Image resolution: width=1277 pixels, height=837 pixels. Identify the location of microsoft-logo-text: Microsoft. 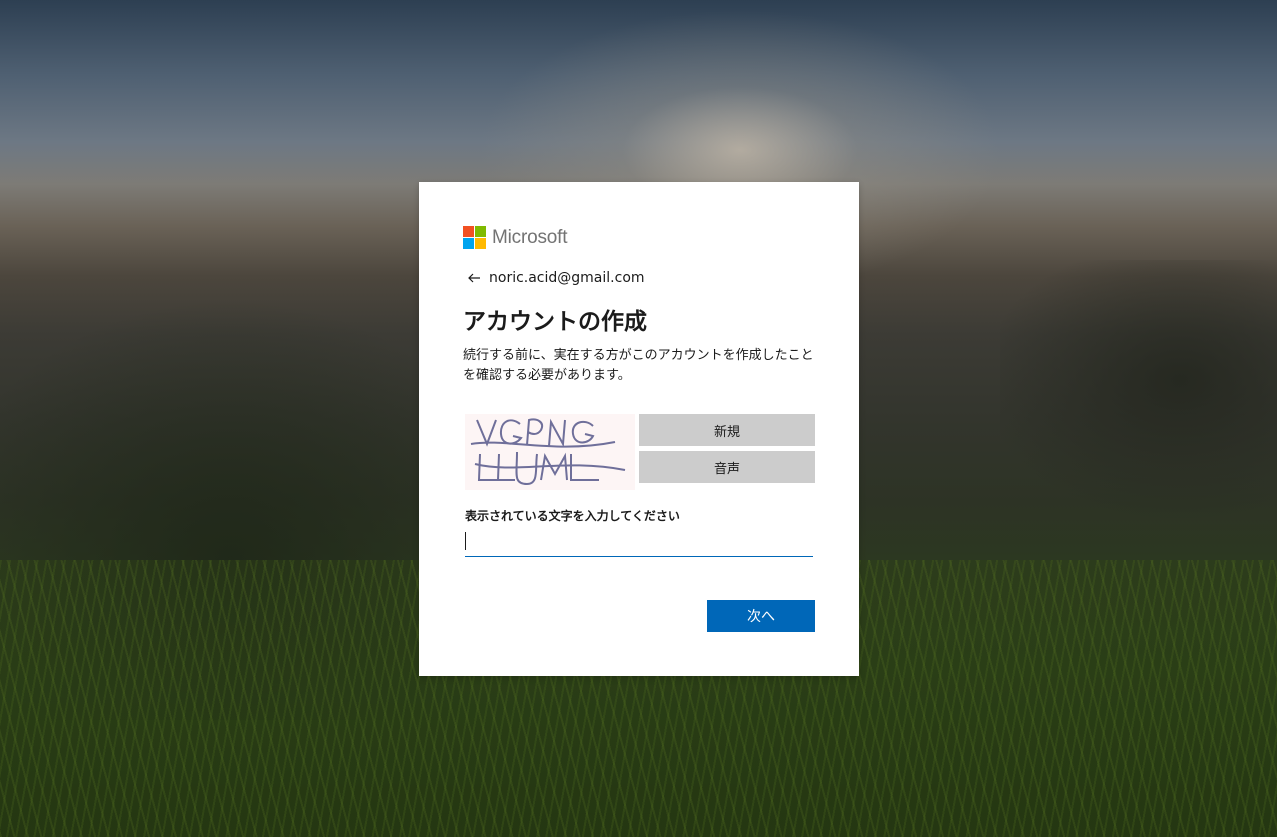
(530, 237).